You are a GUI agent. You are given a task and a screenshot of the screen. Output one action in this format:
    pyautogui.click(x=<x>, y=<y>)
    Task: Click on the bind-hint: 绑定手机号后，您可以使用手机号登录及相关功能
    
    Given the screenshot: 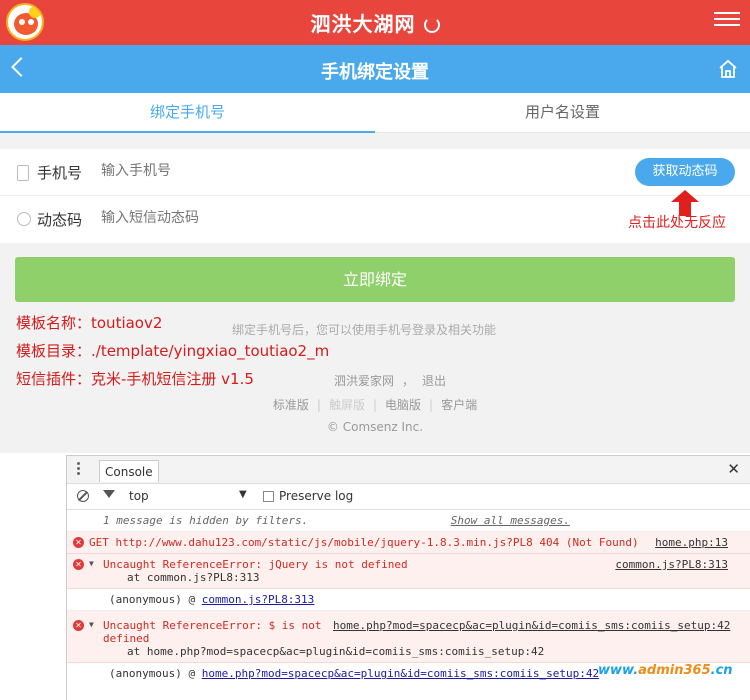 What is the action you would take?
    pyautogui.click(x=364, y=330)
    